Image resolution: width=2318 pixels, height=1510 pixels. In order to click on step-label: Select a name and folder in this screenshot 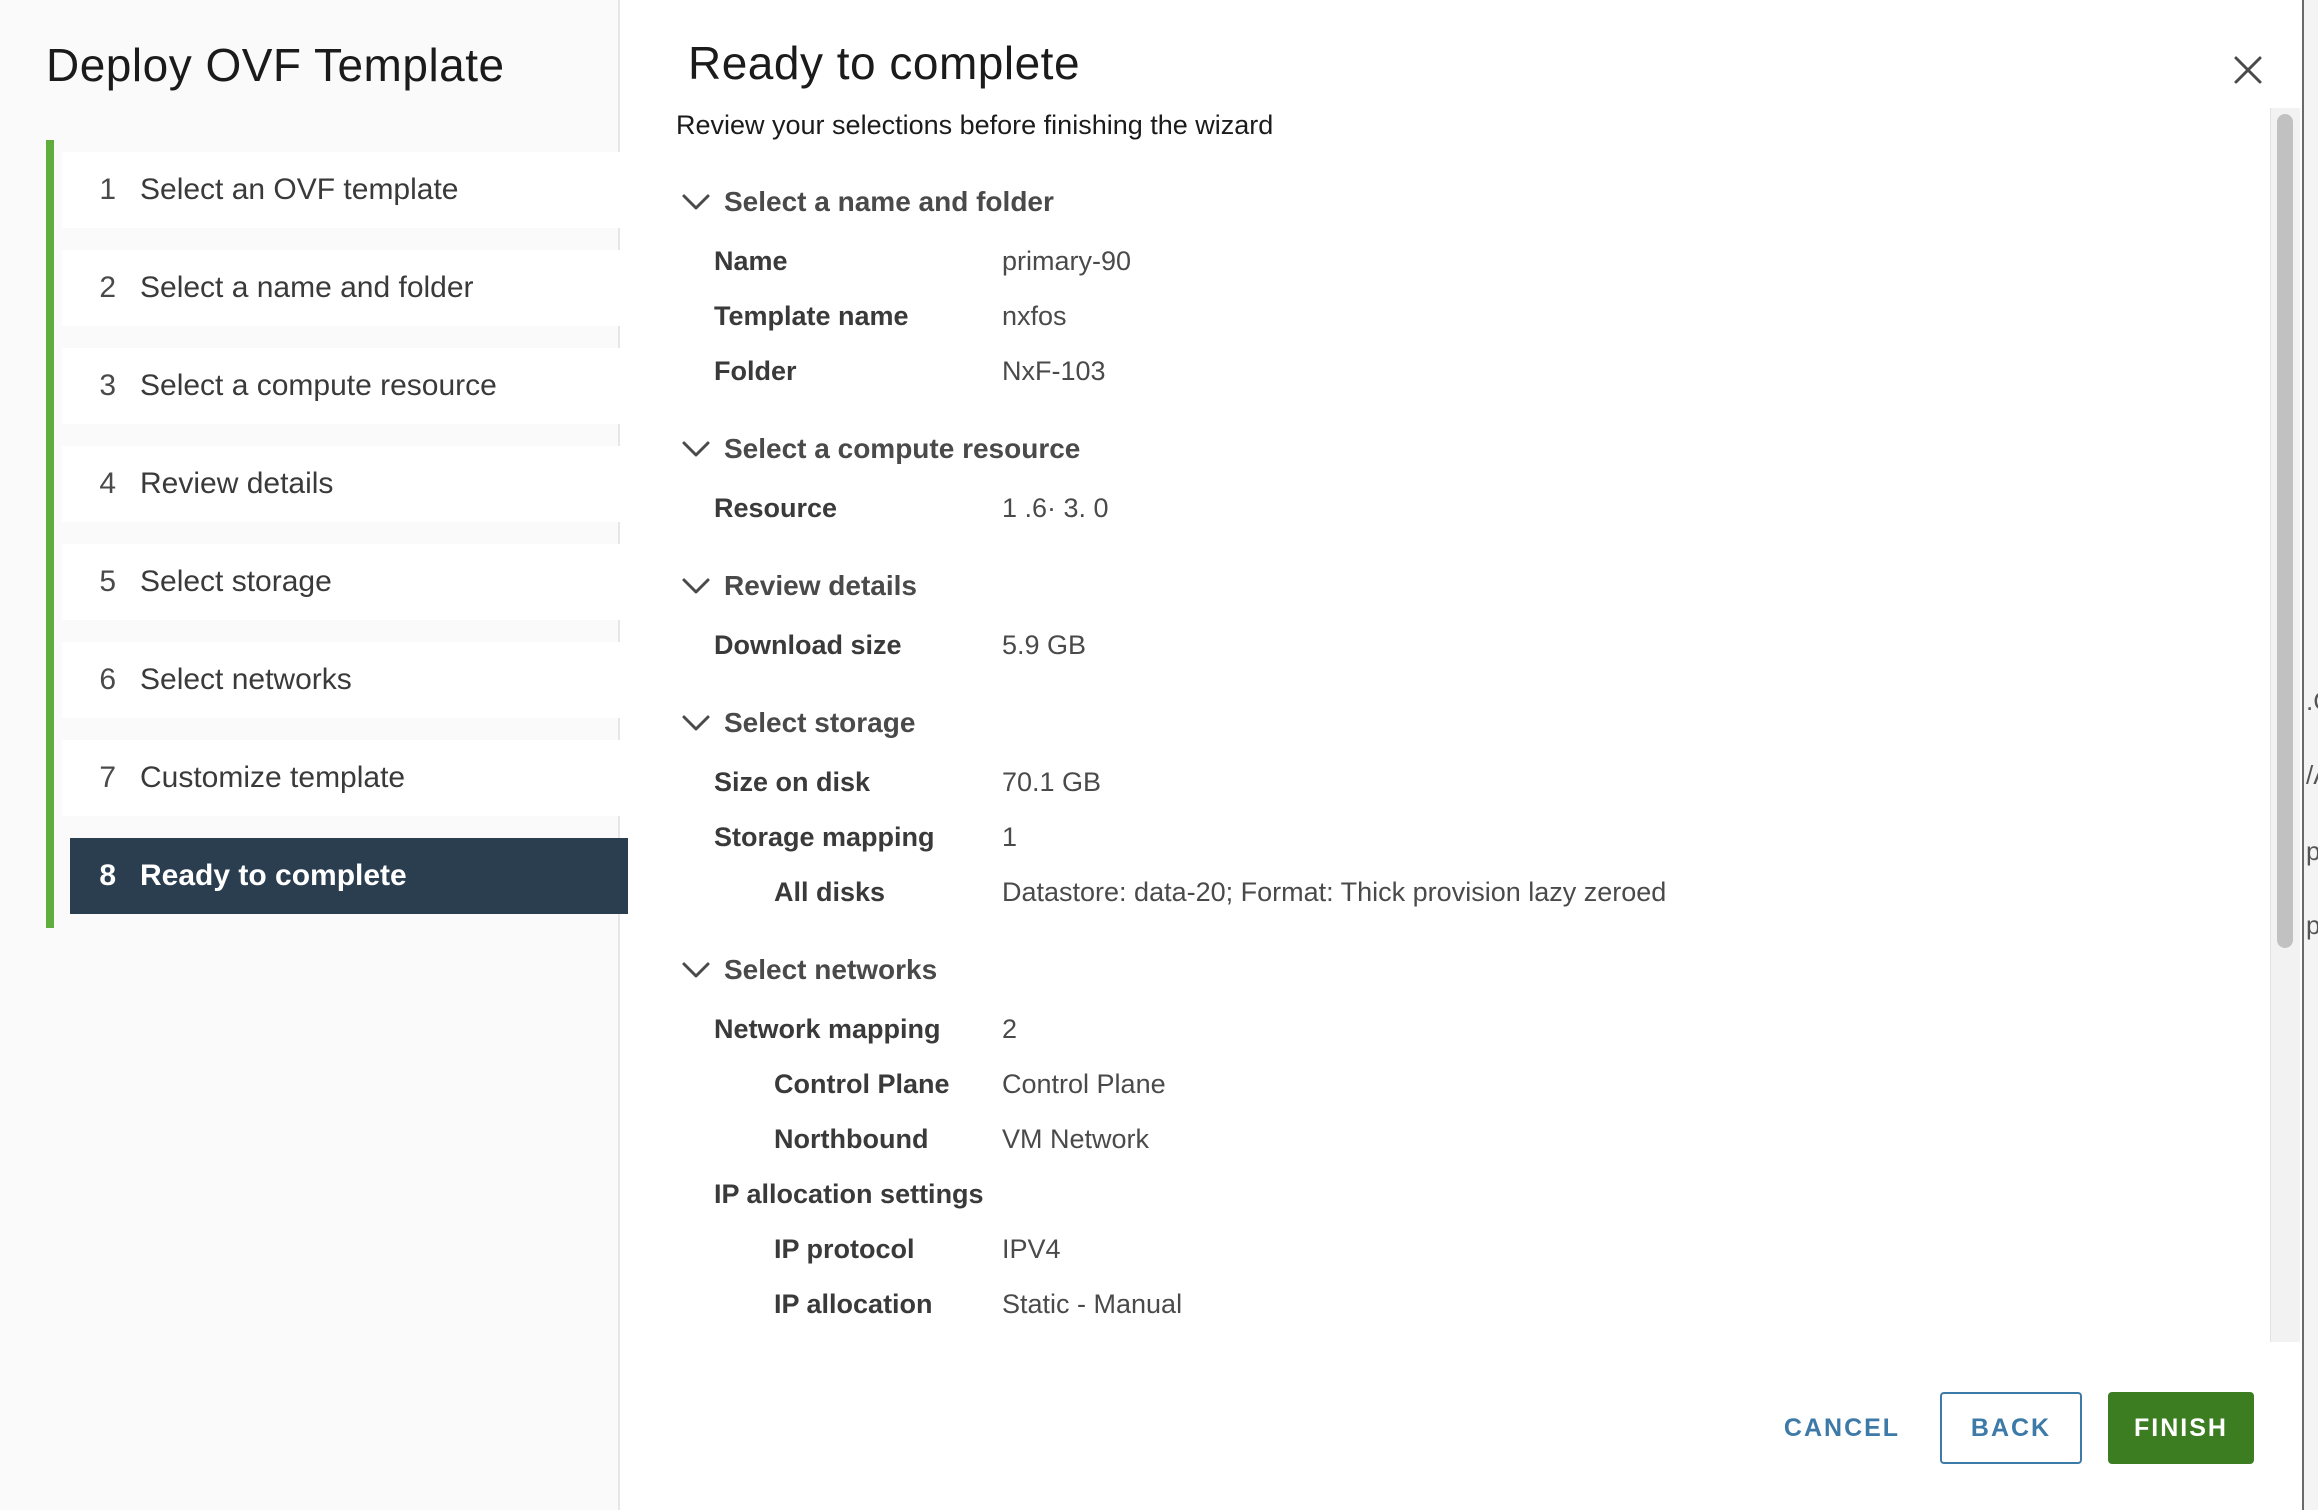, I will do `click(307, 287)`.